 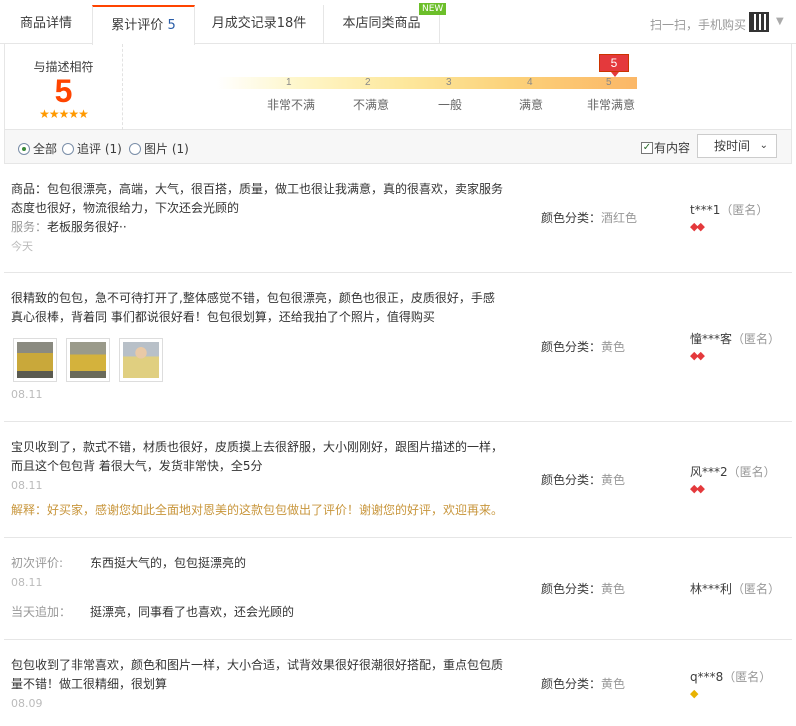 I want to click on scale-label: 满意, so click(x=531, y=105).